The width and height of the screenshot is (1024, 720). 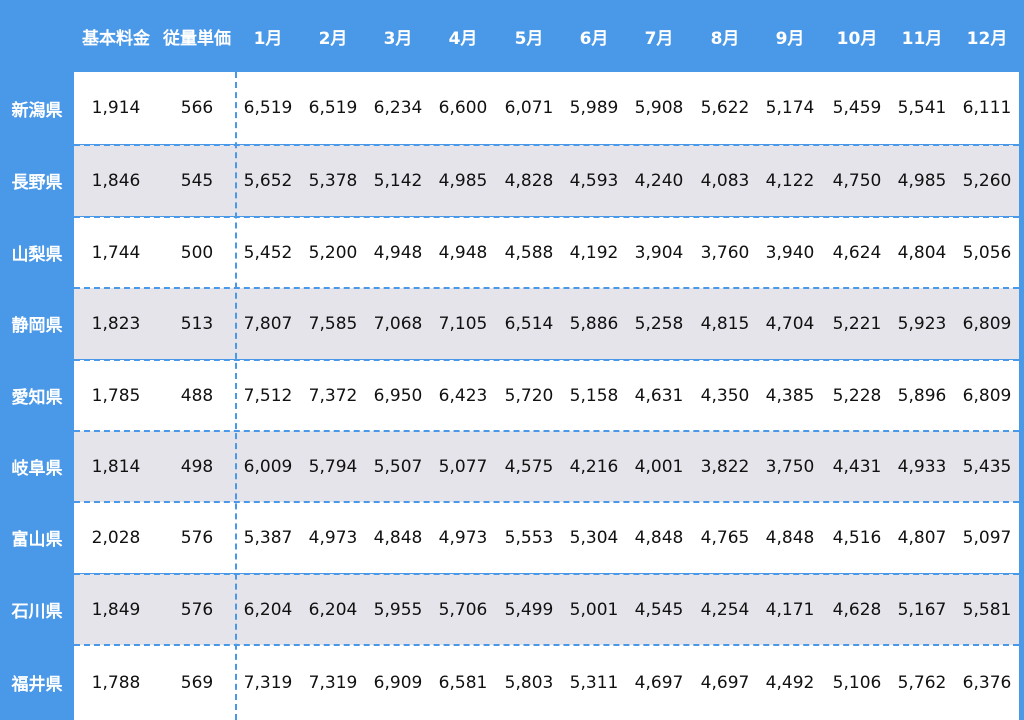 I want to click on base-fee-cell: 1,744, so click(x=116, y=252).